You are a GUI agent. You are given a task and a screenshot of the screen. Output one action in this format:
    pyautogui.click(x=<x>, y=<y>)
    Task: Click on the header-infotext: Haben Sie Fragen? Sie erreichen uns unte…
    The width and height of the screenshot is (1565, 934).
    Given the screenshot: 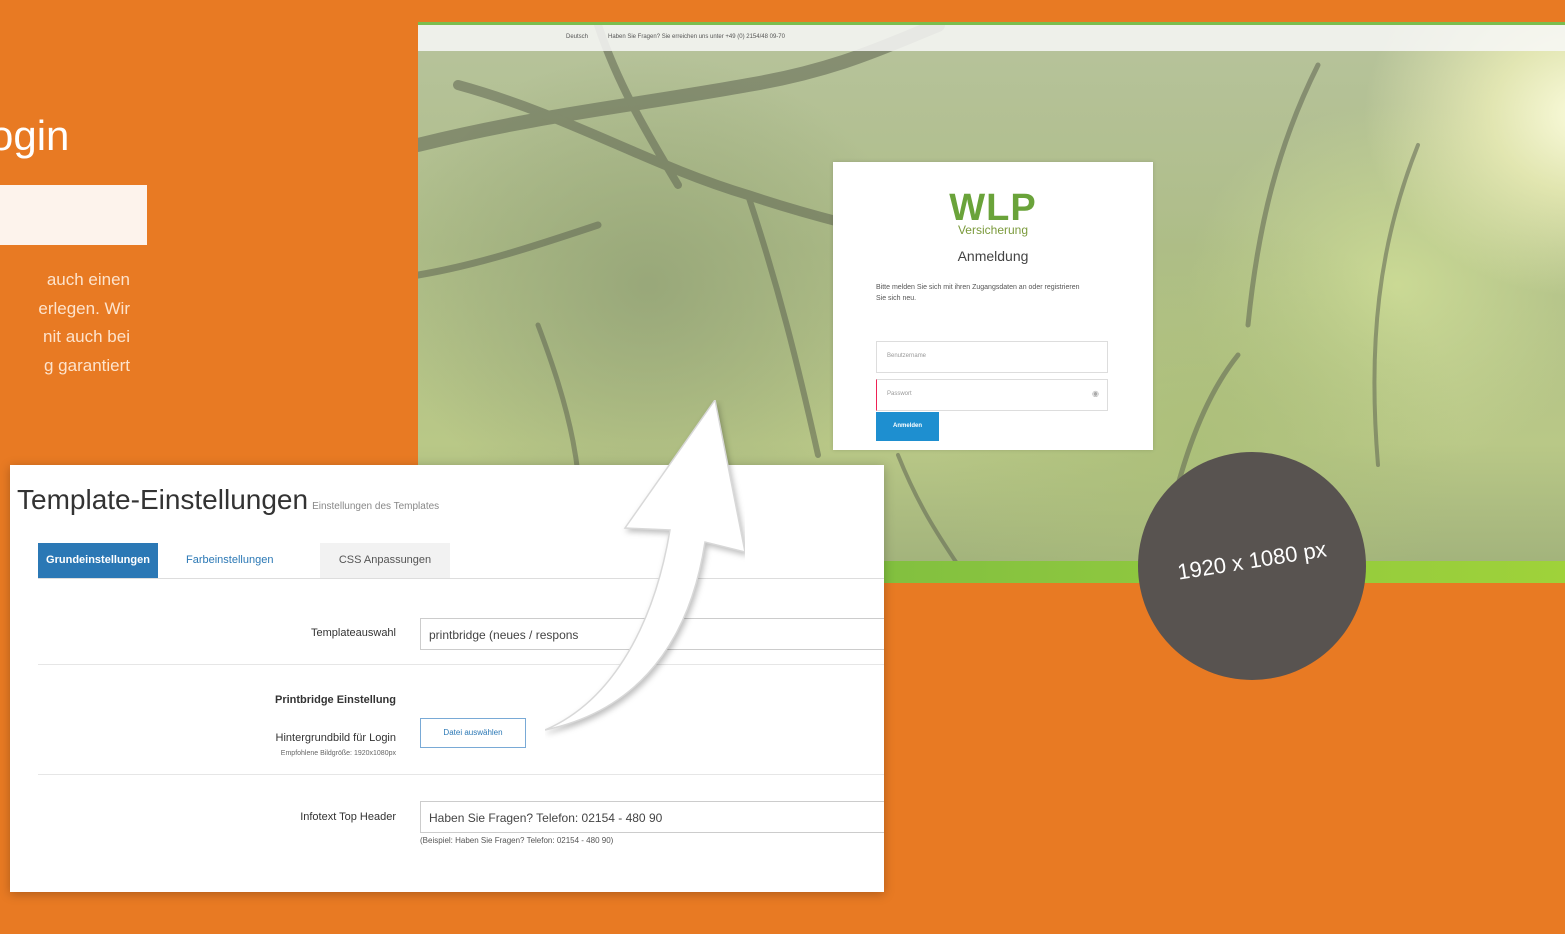 What is the action you would take?
    pyautogui.click(x=696, y=37)
    